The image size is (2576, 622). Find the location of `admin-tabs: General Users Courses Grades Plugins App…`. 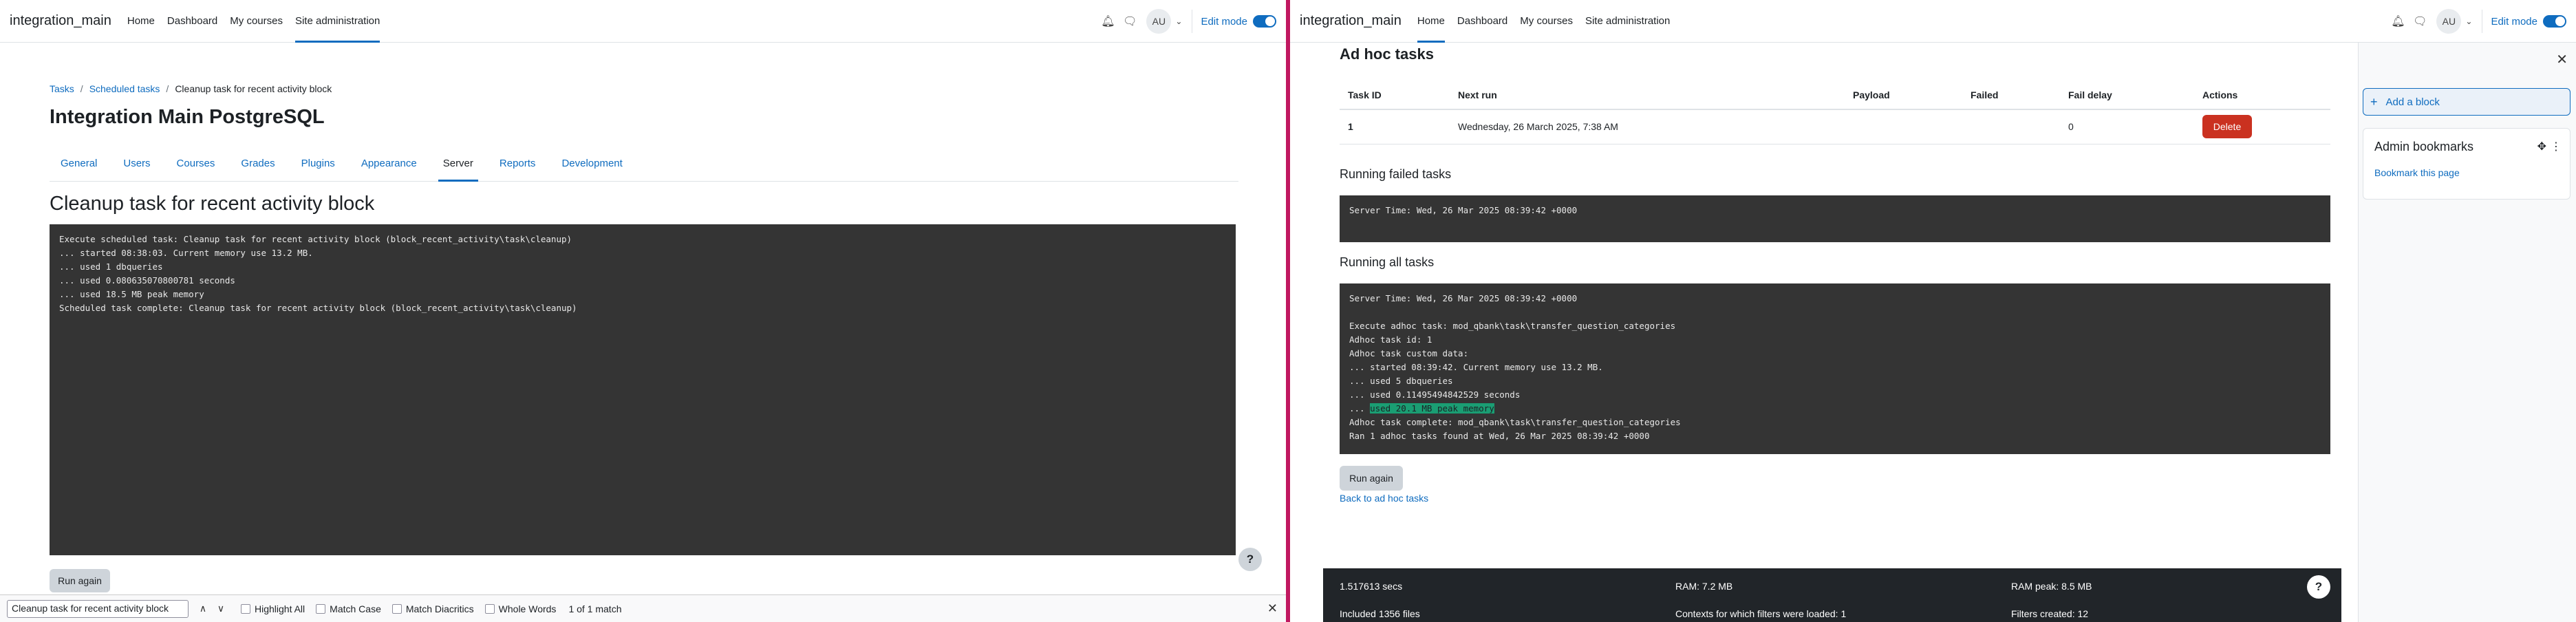

admin-tabs: General Users Courses Grades Plugins App… is located at coordinates (644, 164).